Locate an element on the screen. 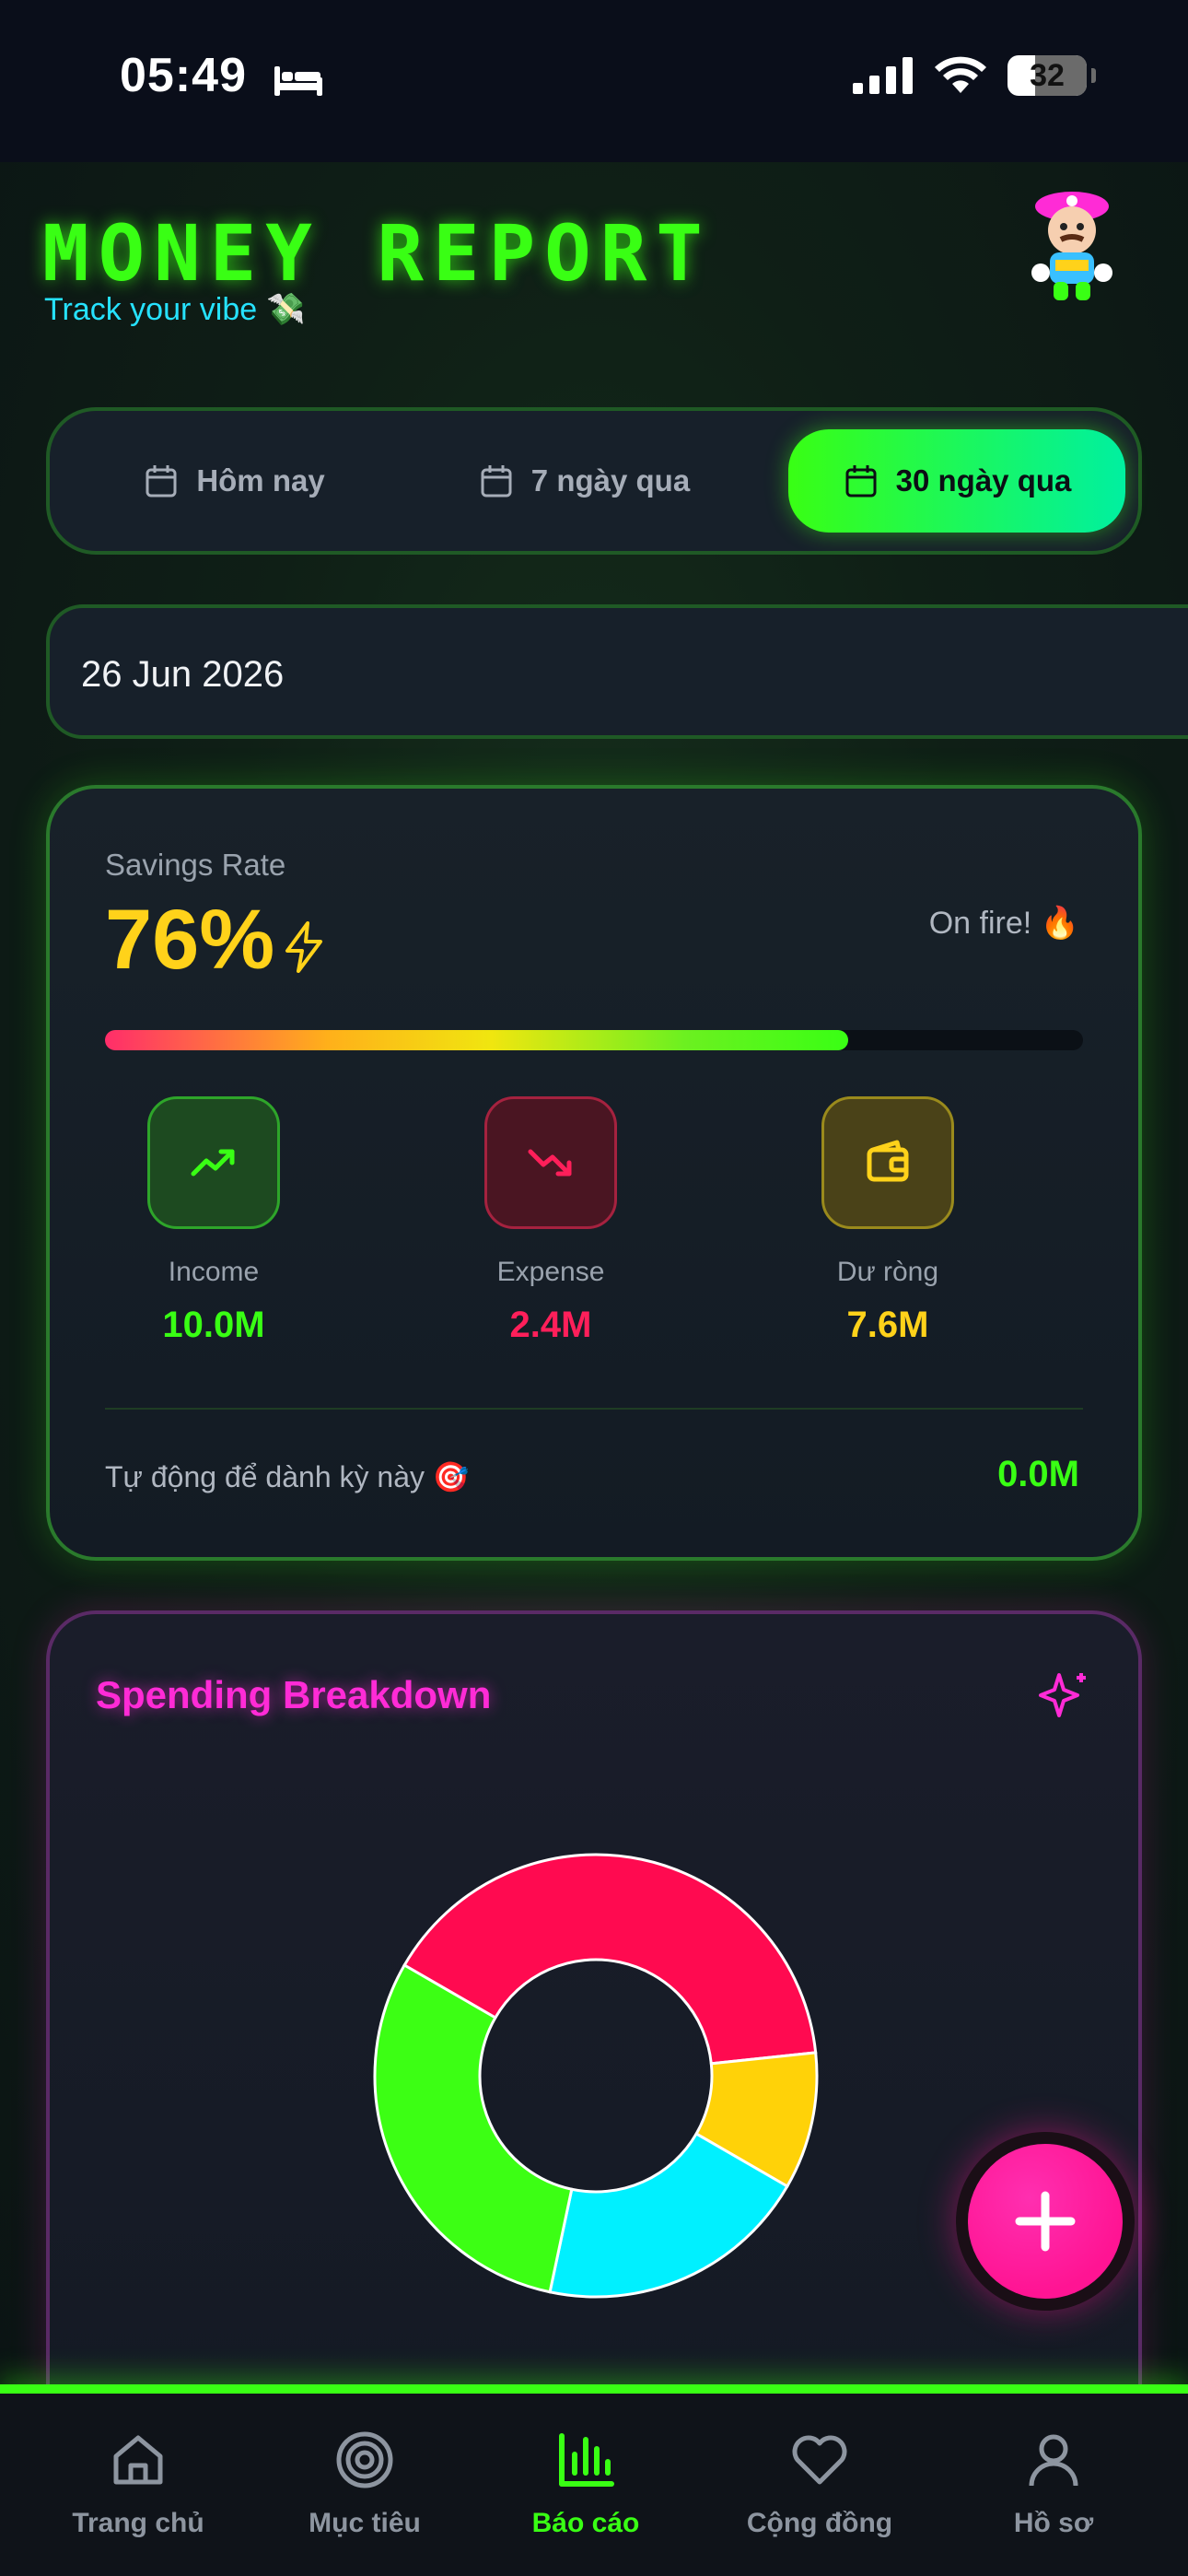 The image size is (1188, 2576). bar-chart-icon is located at coordinates (586, 2460).